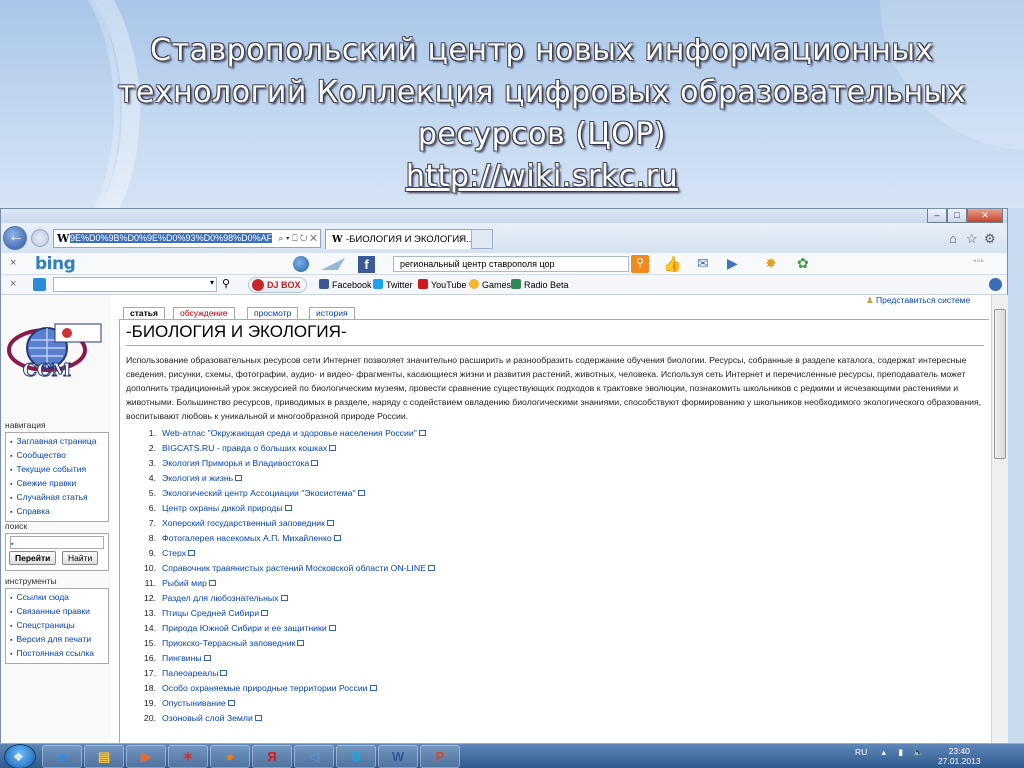 This screenshot has width=1024, height=768. I want to click on scroll-thumb, so click(1000, 384).